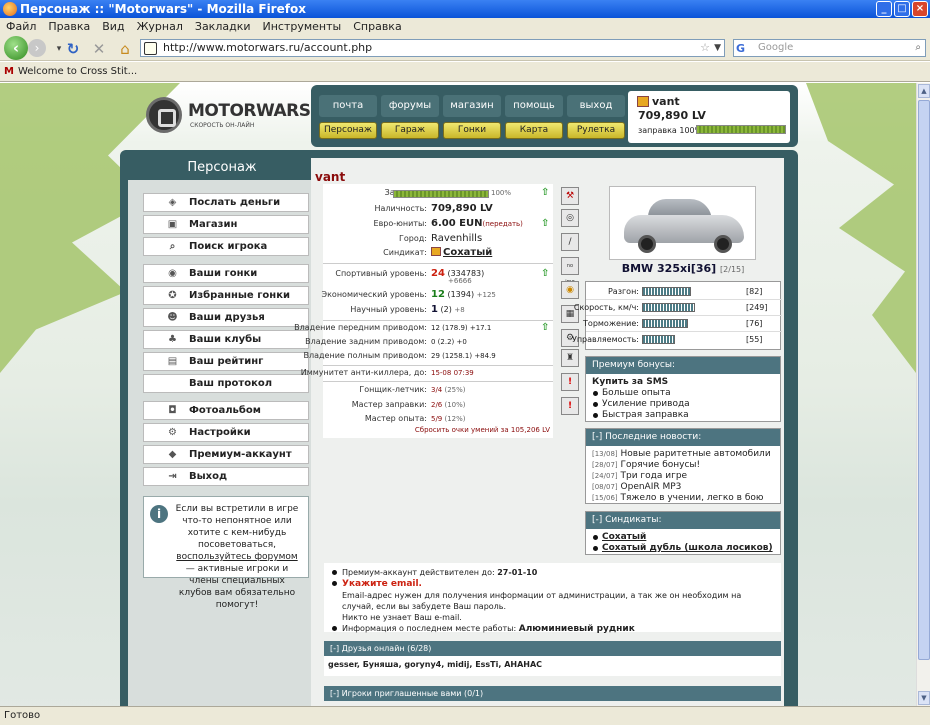 This screenshot has height=725, width=930. I want to click on tab-roulette: Рулетка, so click(596, 130).